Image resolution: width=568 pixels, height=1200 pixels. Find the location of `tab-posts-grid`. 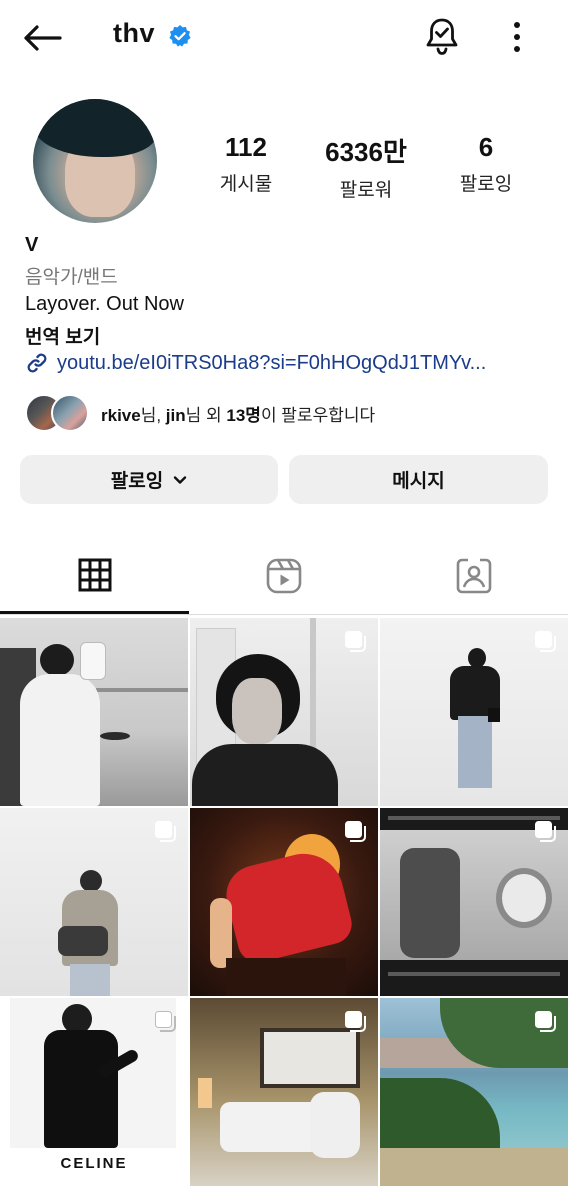

tab-posts-grid is located at coordinates (95, 581).